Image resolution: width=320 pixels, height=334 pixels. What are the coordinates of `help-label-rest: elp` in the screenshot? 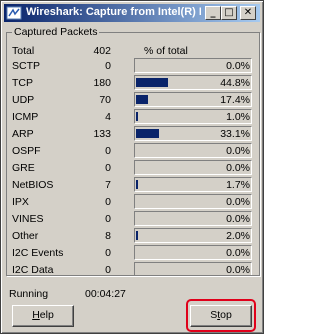 It's located at (46, 315).